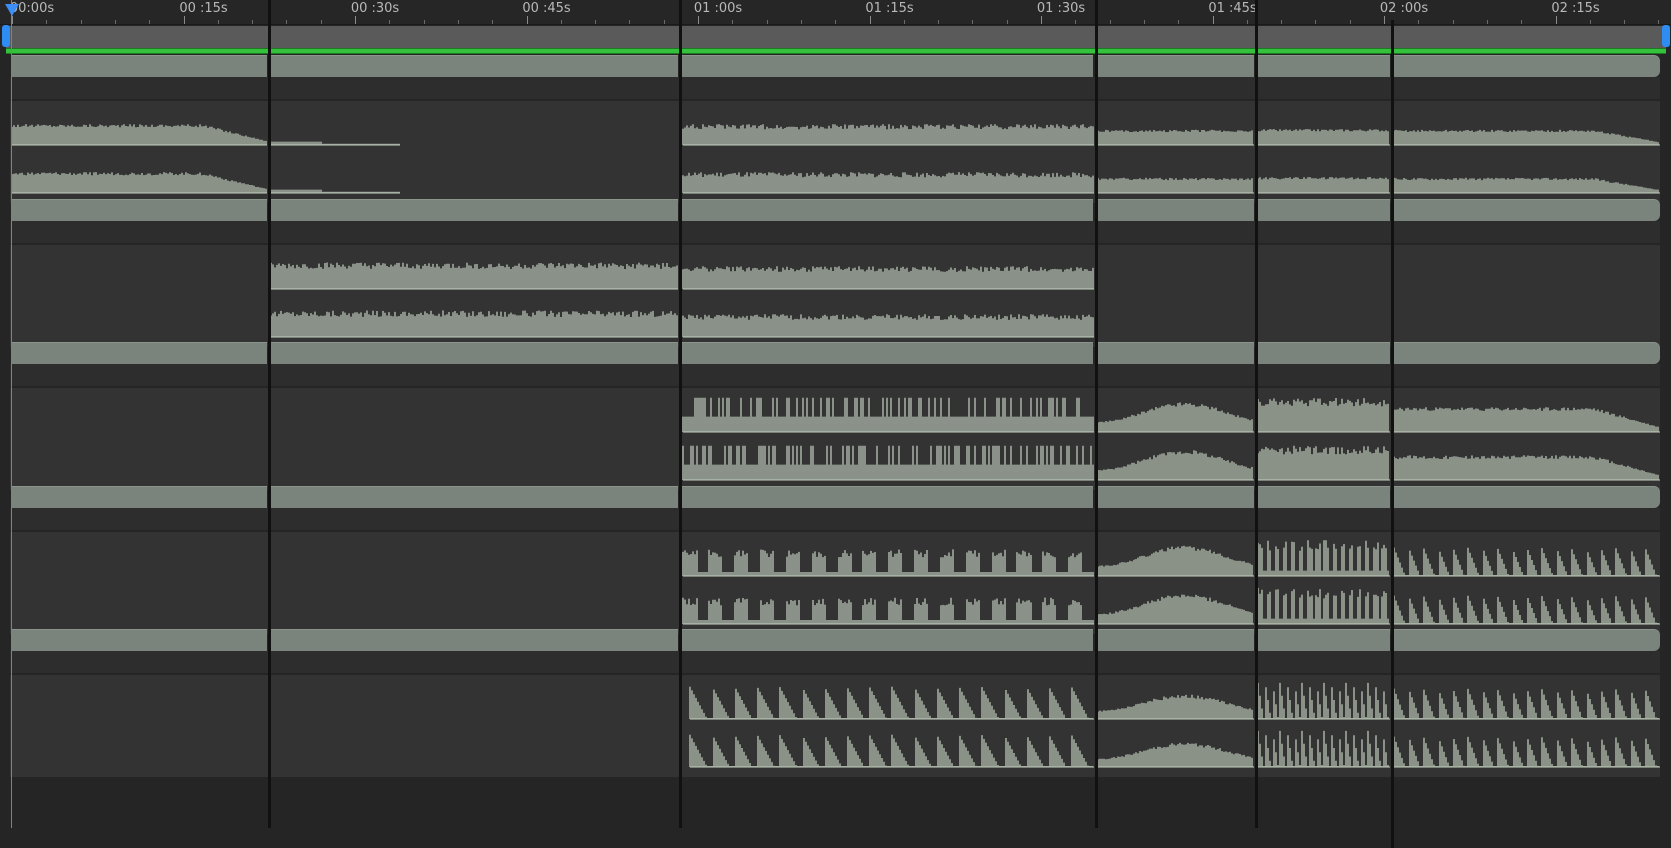  Describe the element at coordinates (6, 36) in the screenshot. I see `work-area-start-handle` at that location.